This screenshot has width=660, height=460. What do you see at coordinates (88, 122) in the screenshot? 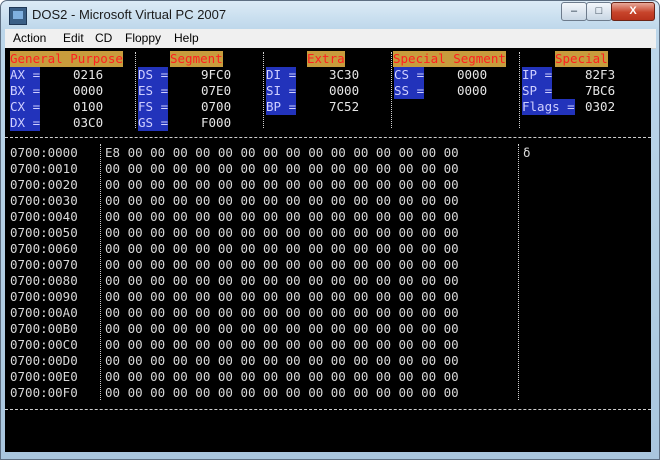
I see `register-dx-value: 03C0` at bounding box center [88, 122].